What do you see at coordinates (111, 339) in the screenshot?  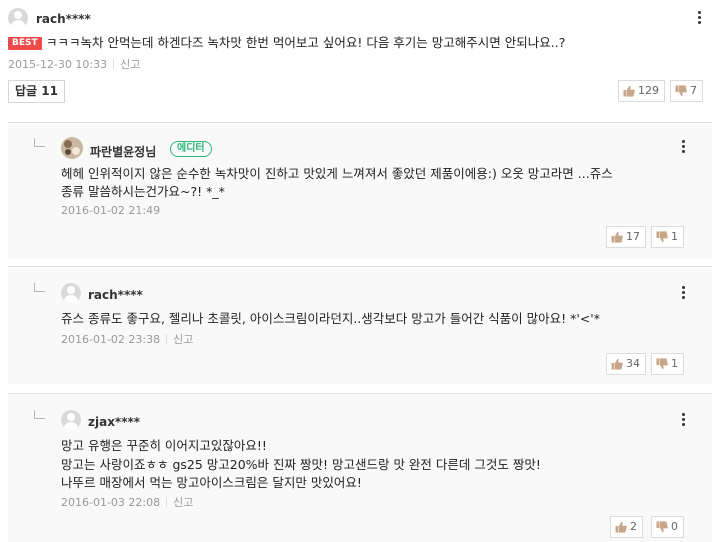 I see `comment-timestamp: 2016-01-02 23:38` at bounding box center [111, 339].